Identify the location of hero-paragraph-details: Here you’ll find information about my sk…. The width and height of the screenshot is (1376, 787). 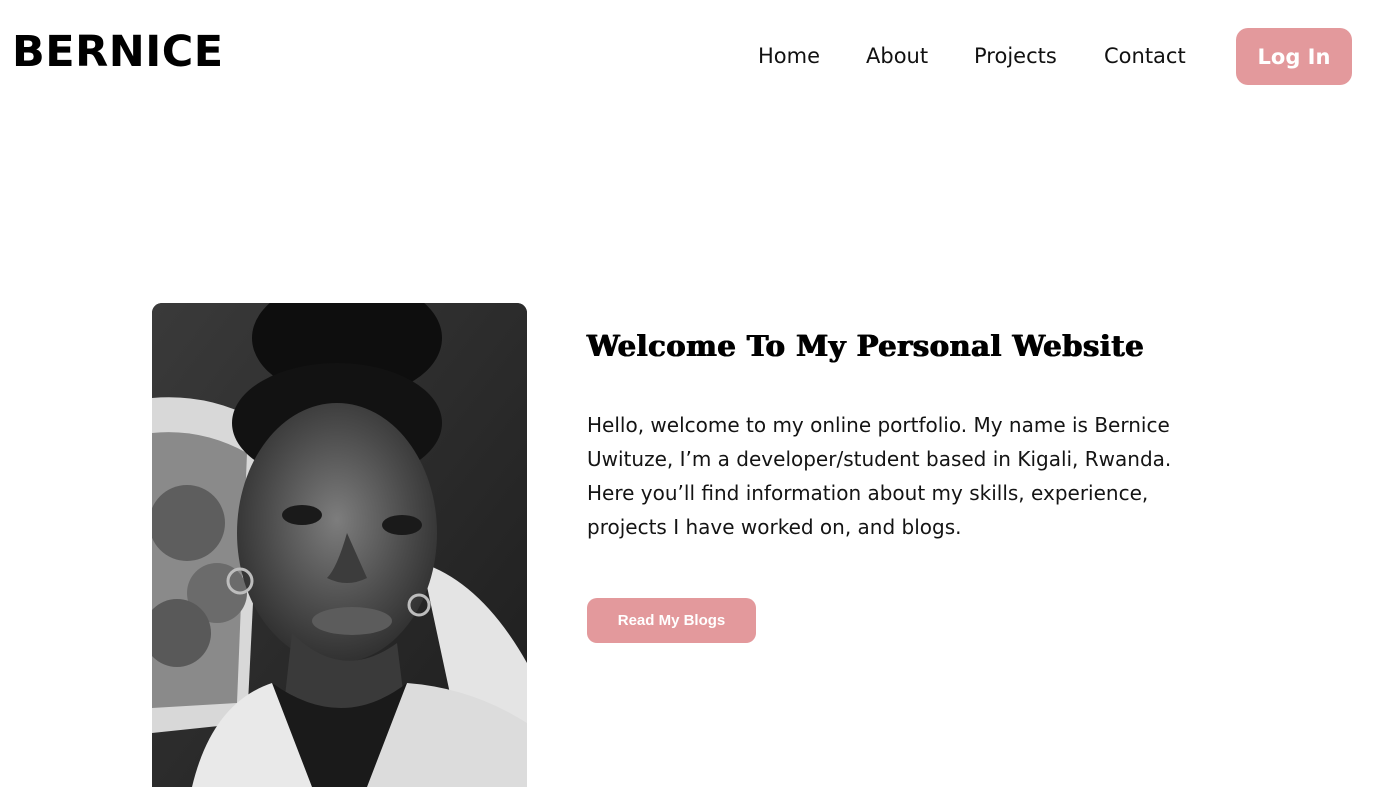
(868, 510).